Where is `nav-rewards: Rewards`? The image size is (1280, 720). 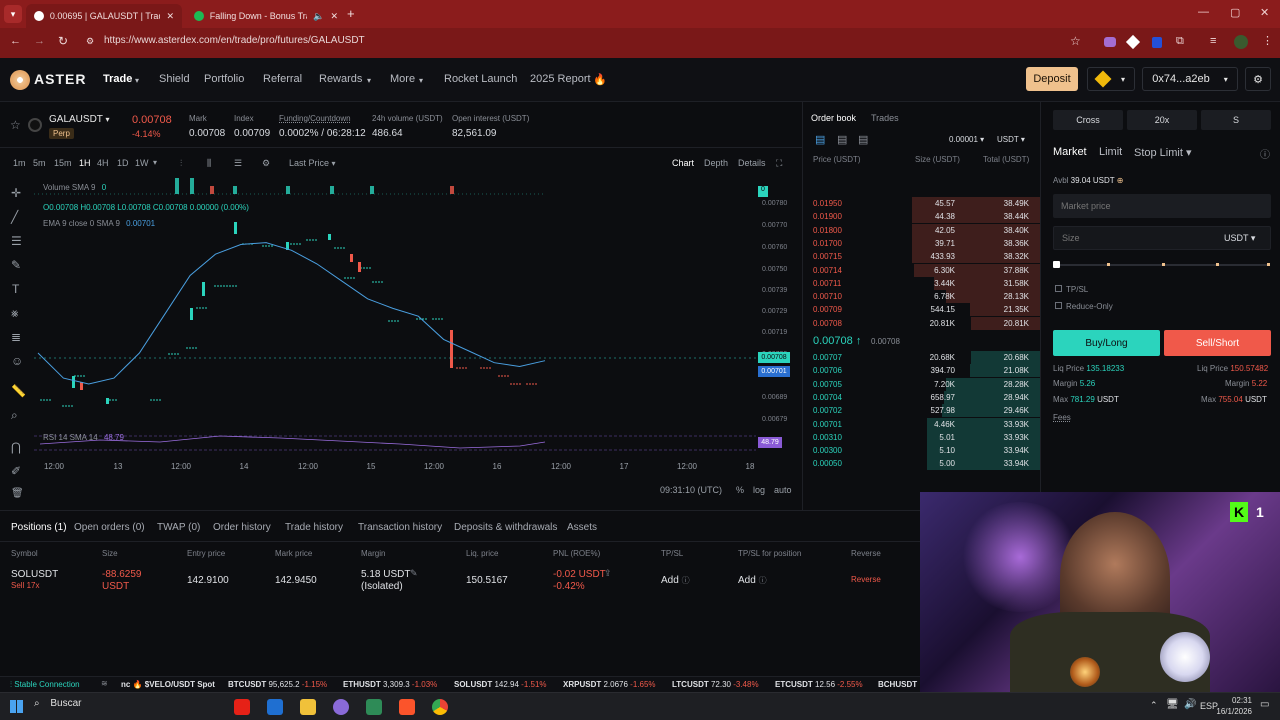 nav-rewards: Rewards is located at coordinates (340, 79).